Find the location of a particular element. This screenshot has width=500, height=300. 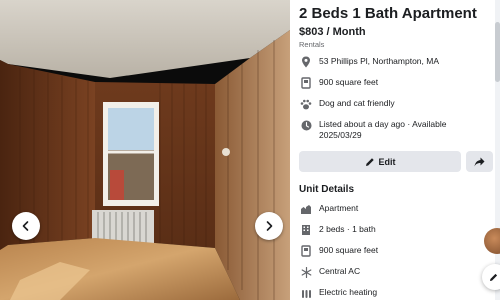

unit-rooms-text: 2 beds · 1 bath is located at coordinates (347, 229).